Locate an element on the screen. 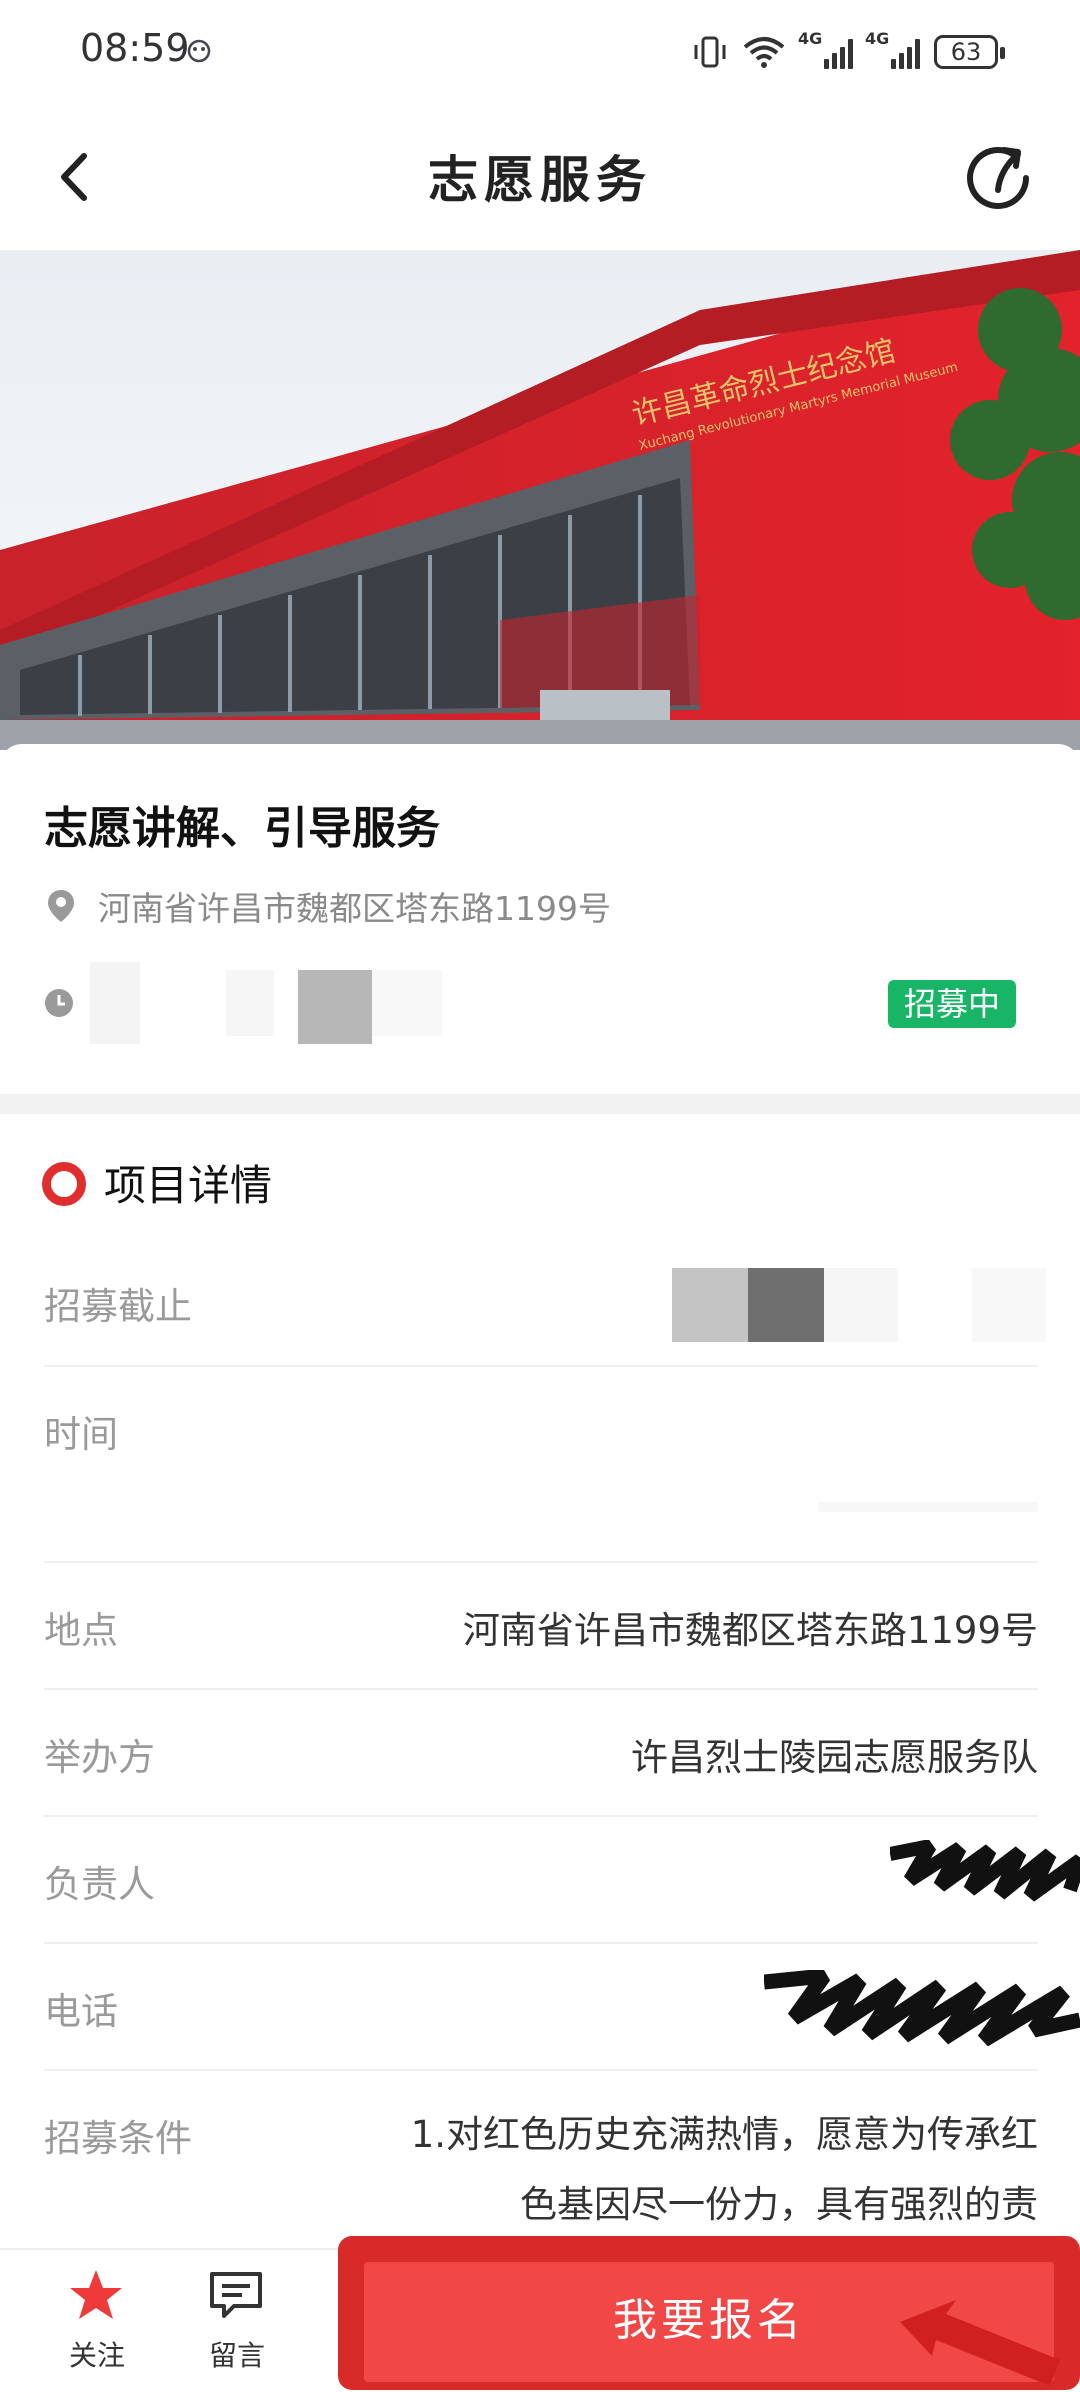  detail-label-requirements: 招募条件 is located at coordinates (118, 2138).